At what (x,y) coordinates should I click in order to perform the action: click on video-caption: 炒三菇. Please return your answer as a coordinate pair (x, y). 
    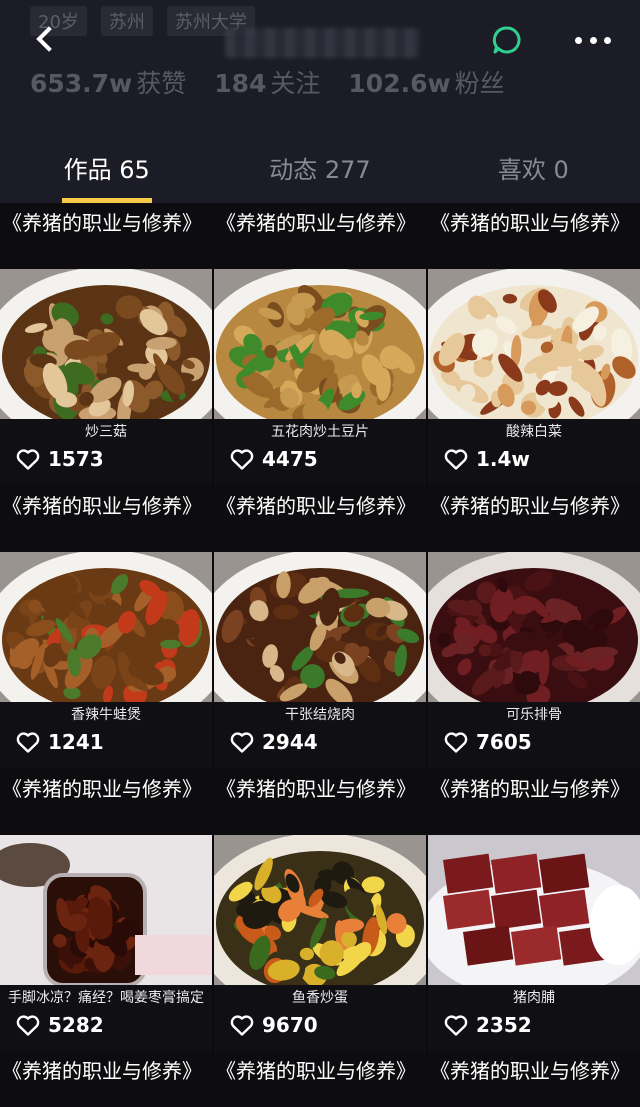
    Looking at the image, I should click on (106, 432).